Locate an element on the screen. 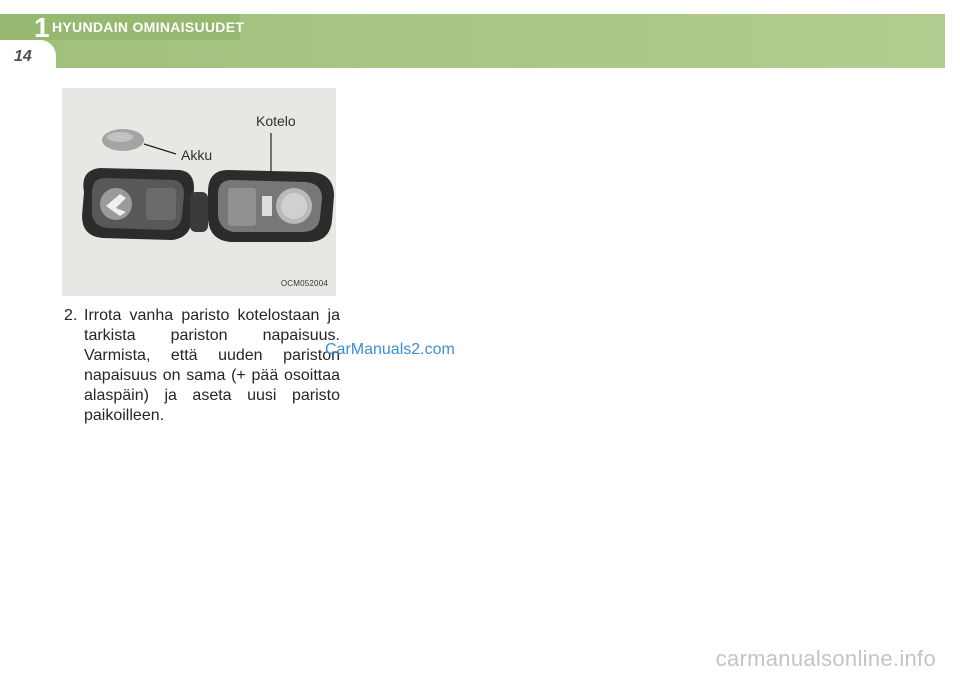  step-number: 2. is located at coordinates (71, 315).